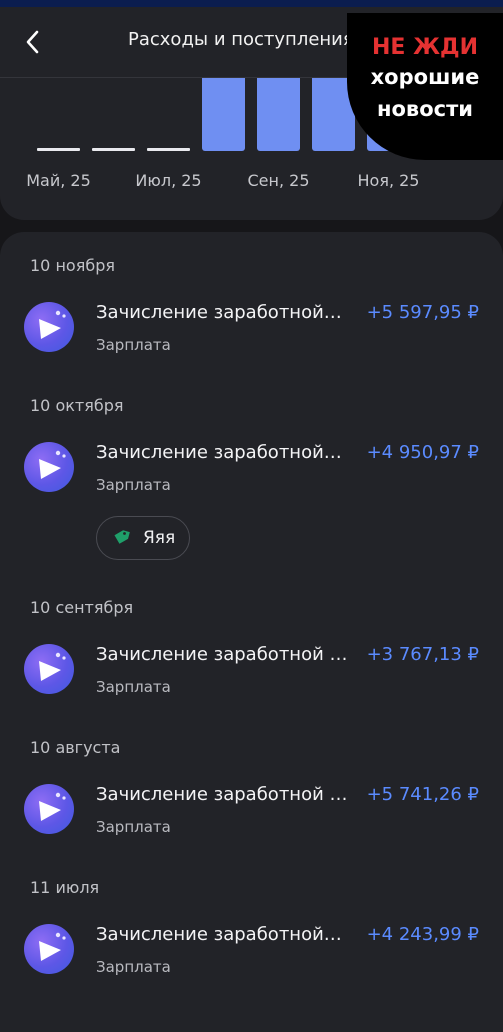 The height and width of the screenshot is (1032, 503). Describe the element at coordinates (422, 312) in the screenshot. I see `transaction-amount: +5 597,95 ₽` at that location.